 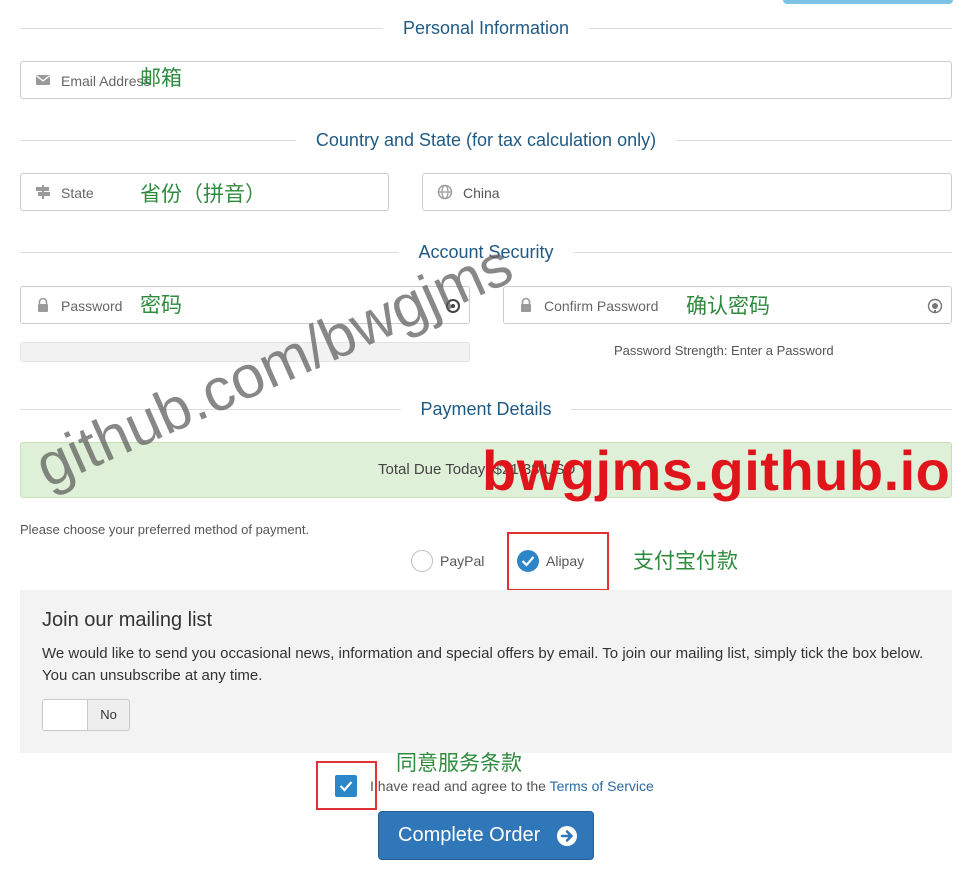 What do you see at coordinates (127, 620) in the screenshot?
I see `mailing-list-title: Join our mailing list` at bounding box center [127, 620].